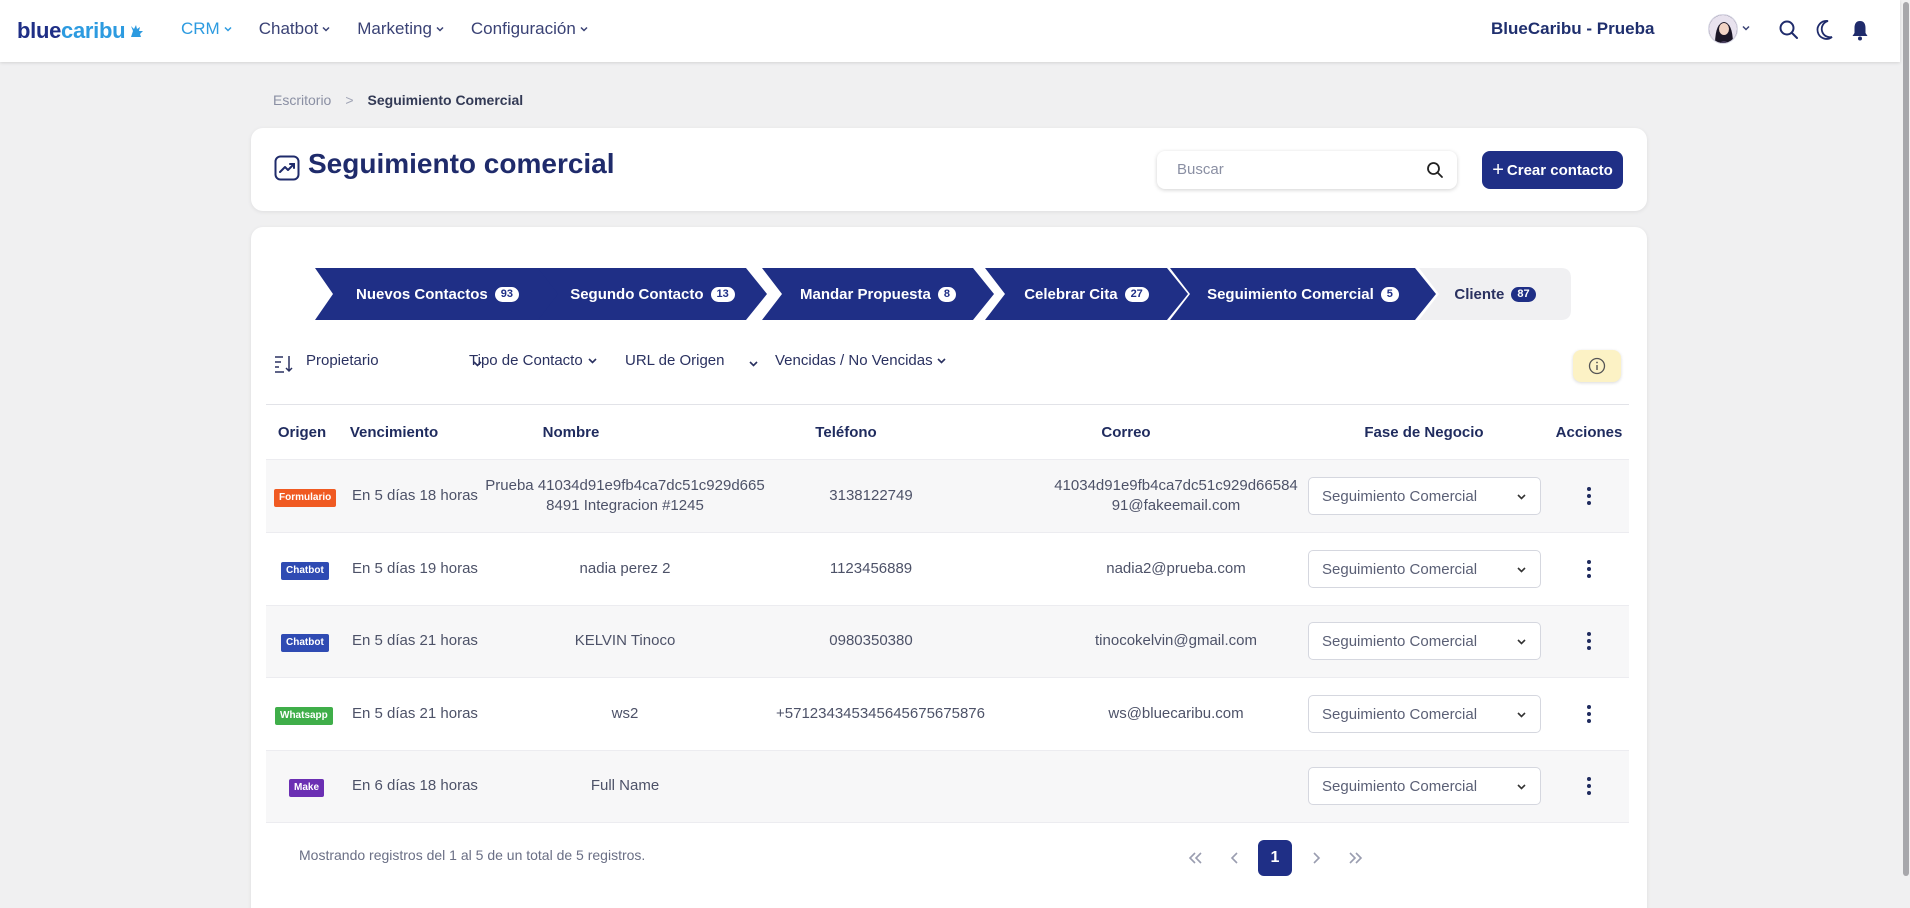 The width and height of the screenshot is (1910, 908). What do you see at coordinates (1498, 169) in the screenshot?
I see `plus-icon: +` at bounding box center [1498, 169].